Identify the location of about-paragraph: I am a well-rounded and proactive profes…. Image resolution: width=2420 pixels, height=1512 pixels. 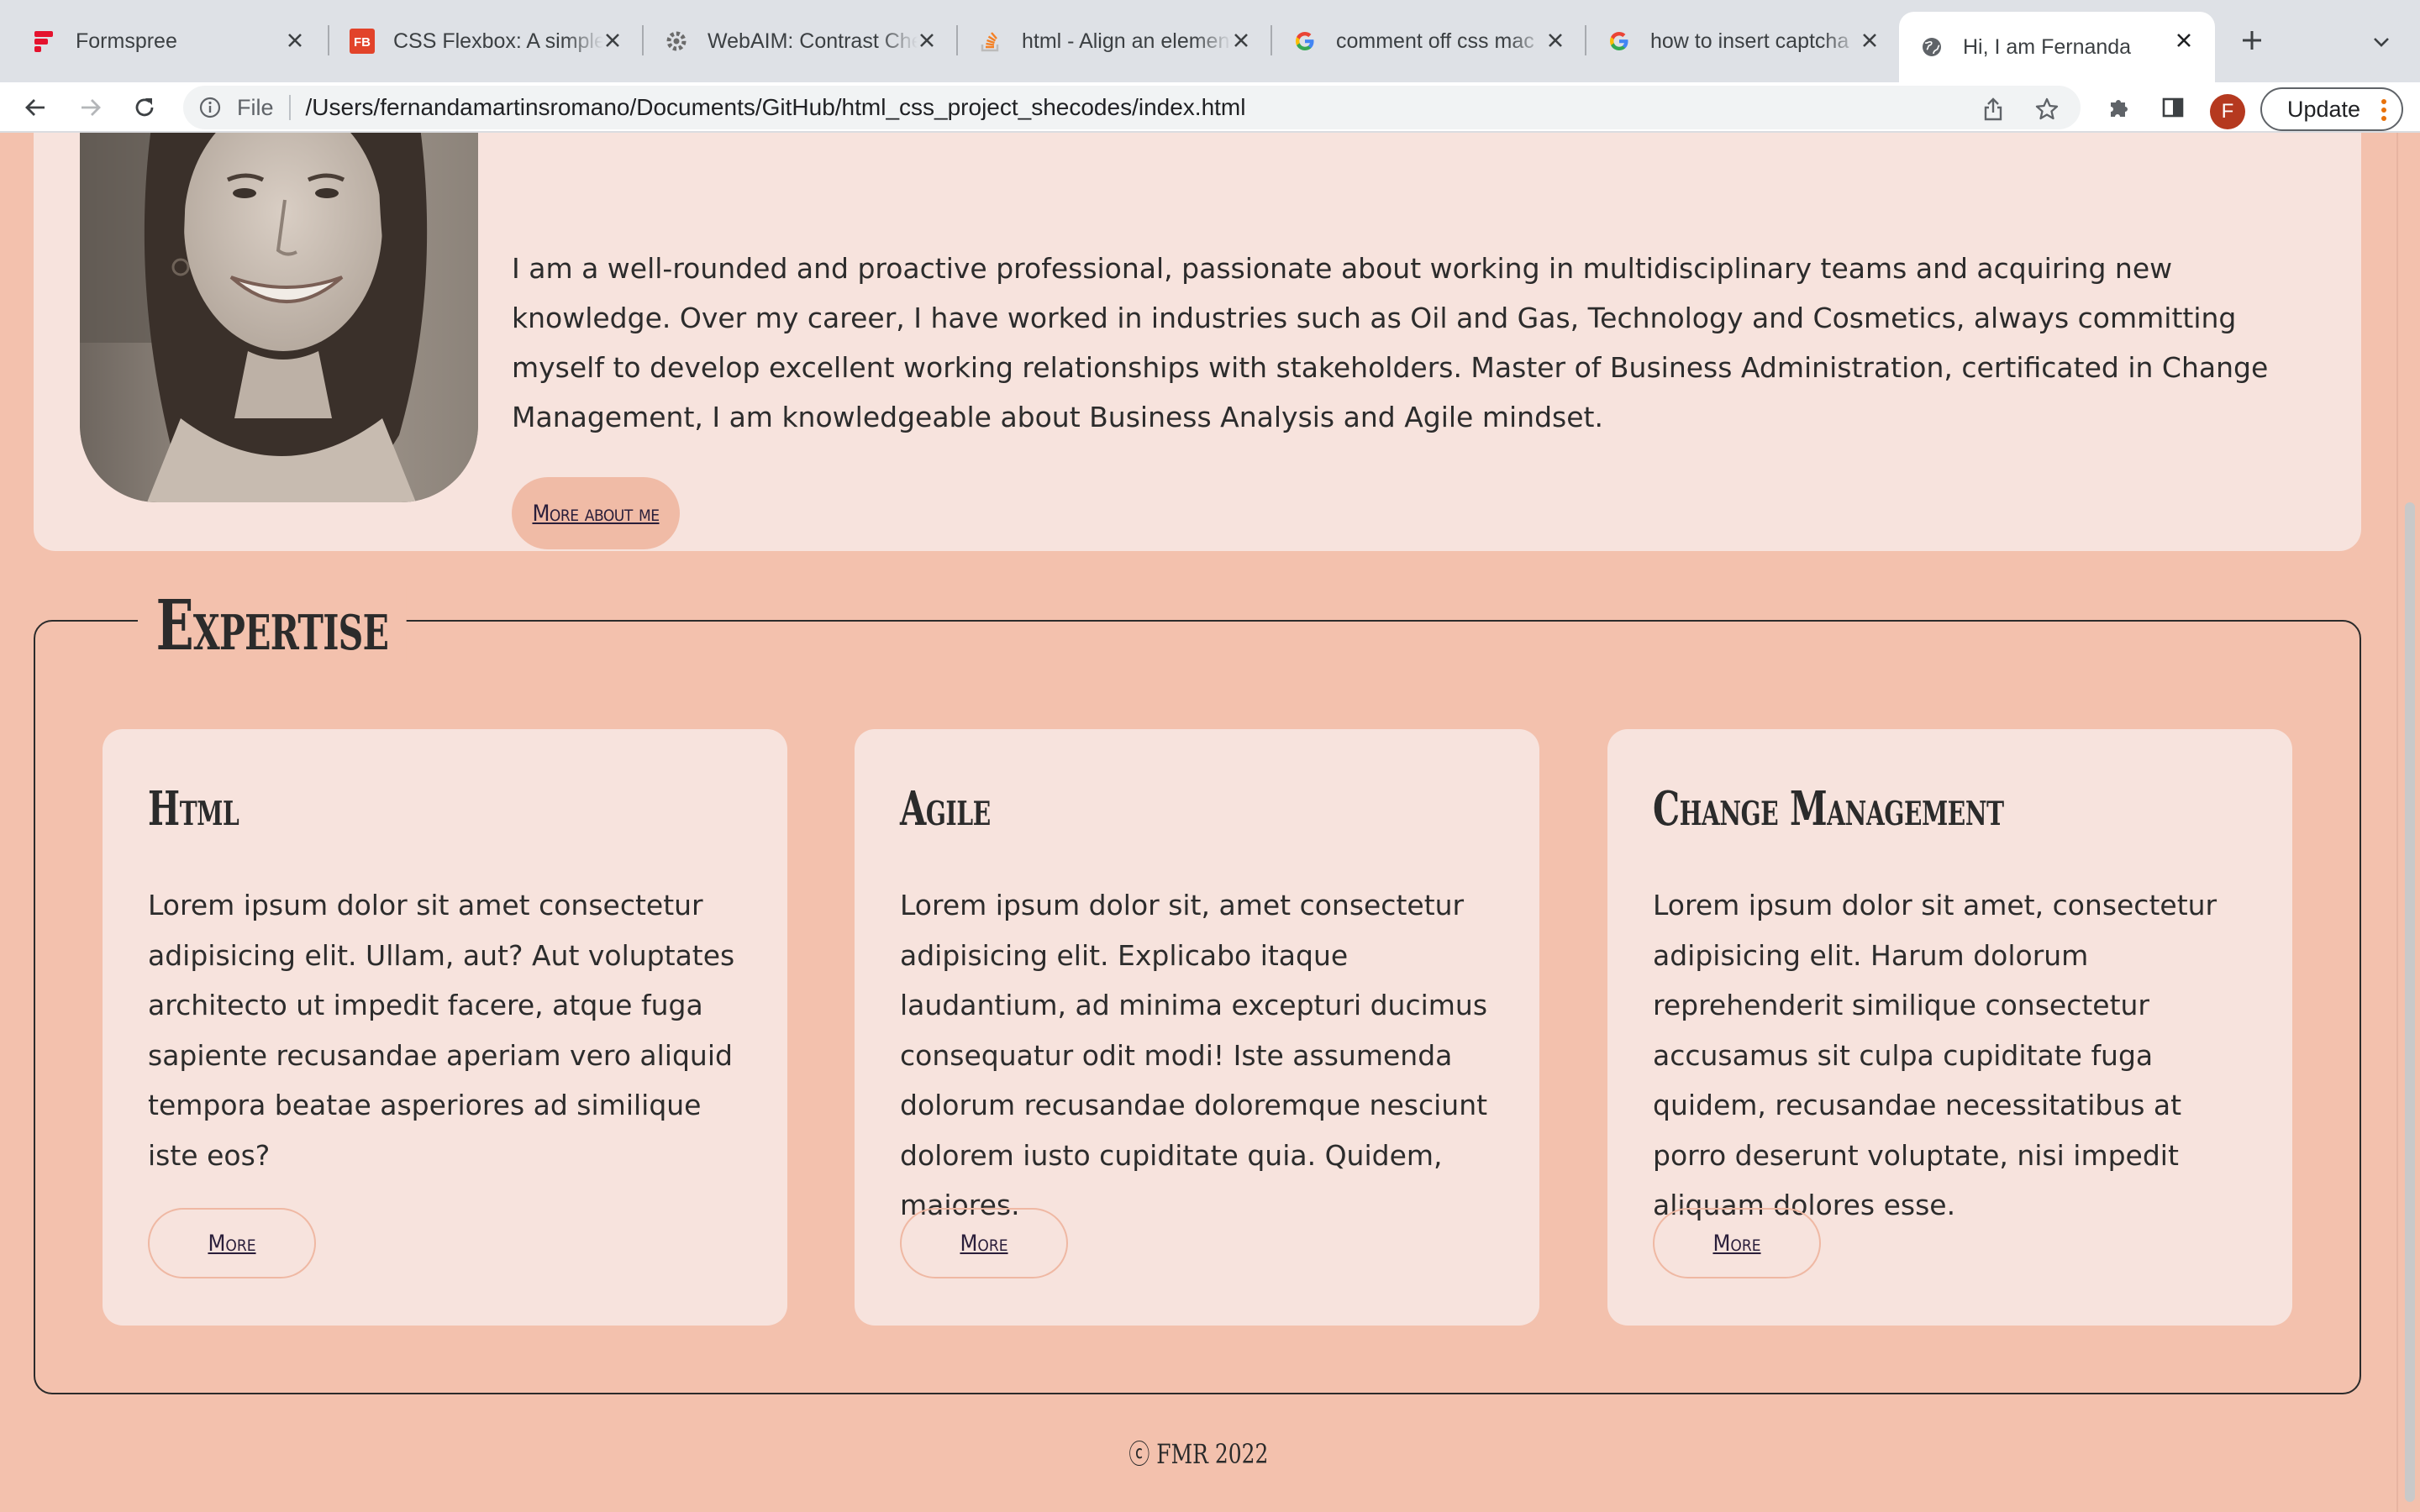
(1390, 342).